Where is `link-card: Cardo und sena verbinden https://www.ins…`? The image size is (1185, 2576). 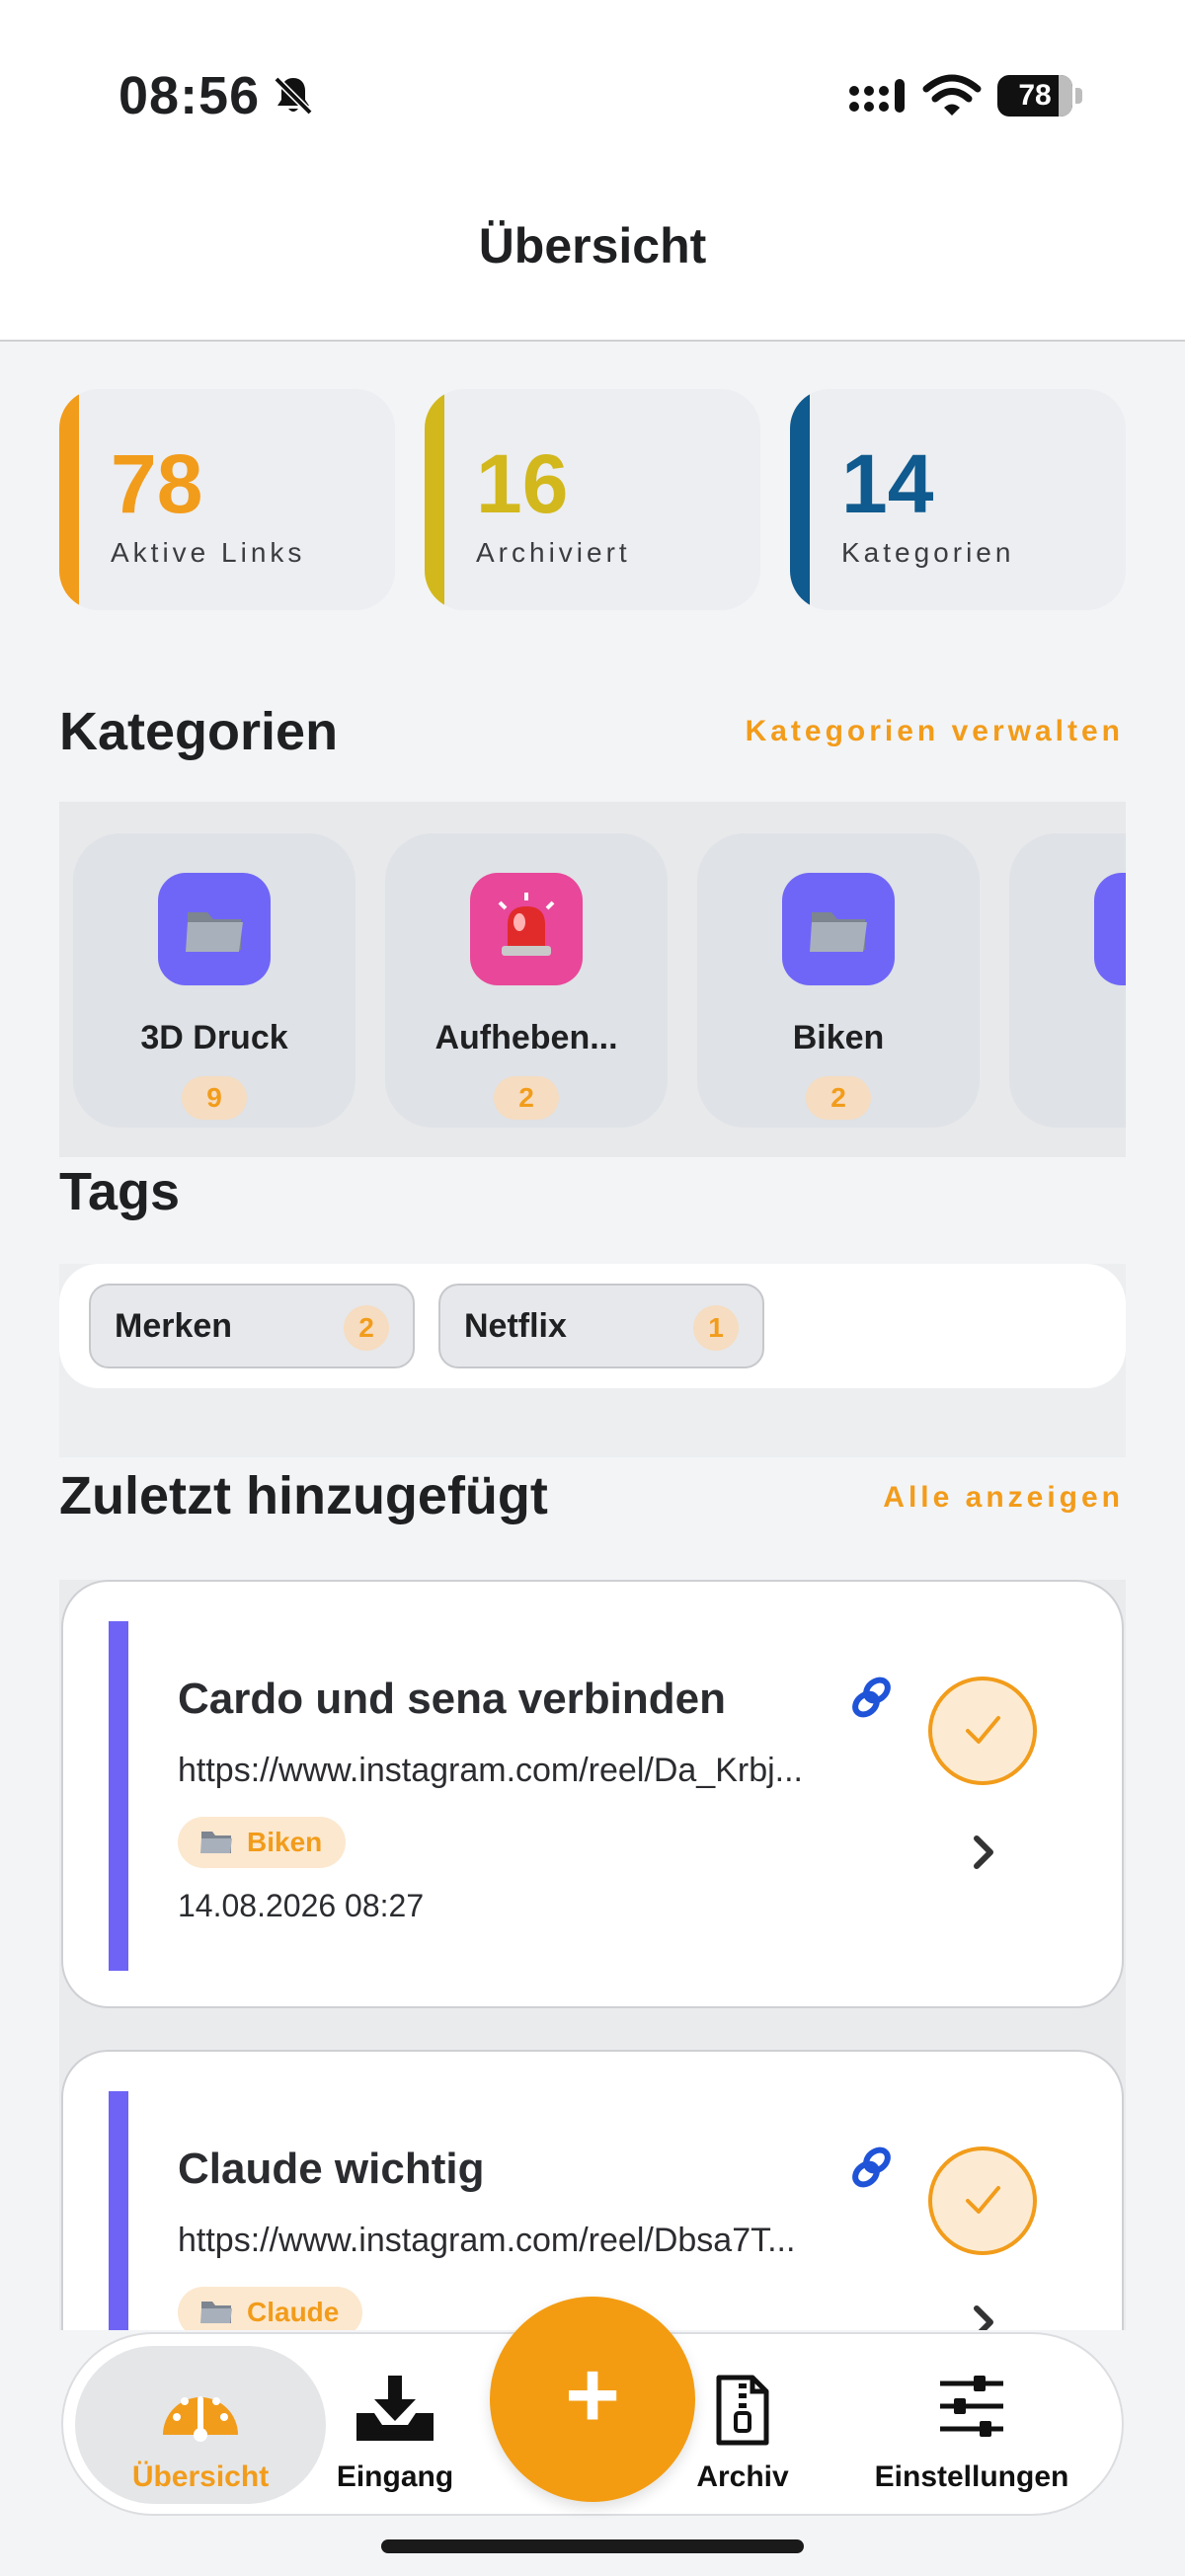
link-card: Cardo und sena verbinden https://www.ins… is located at coordinates (592, 1794).